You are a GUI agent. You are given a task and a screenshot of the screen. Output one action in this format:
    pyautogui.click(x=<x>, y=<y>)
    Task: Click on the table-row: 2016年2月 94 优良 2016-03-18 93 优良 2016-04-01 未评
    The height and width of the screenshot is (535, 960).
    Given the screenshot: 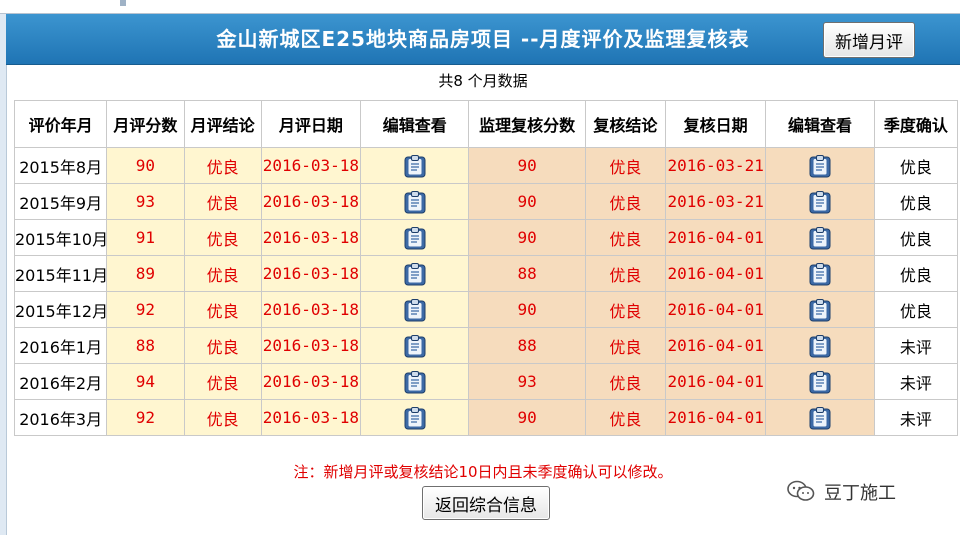 What is the action you would take?
    pyautogui.click(x=486, y=381)
    